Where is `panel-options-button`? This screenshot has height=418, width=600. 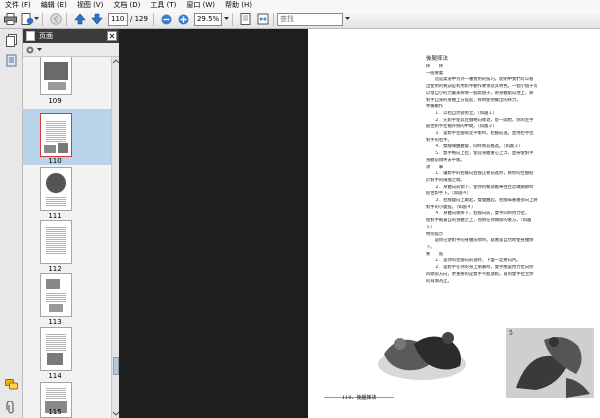
panel-options-button is located at coordinates (34, 50).